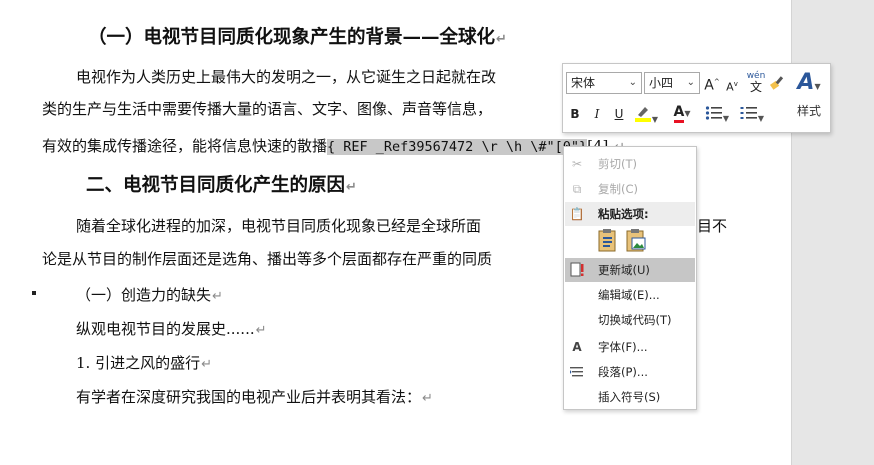  Describe the element at coordinates (577, 164) in the screenshot. I see `scissors-icon: ✂` at that location.